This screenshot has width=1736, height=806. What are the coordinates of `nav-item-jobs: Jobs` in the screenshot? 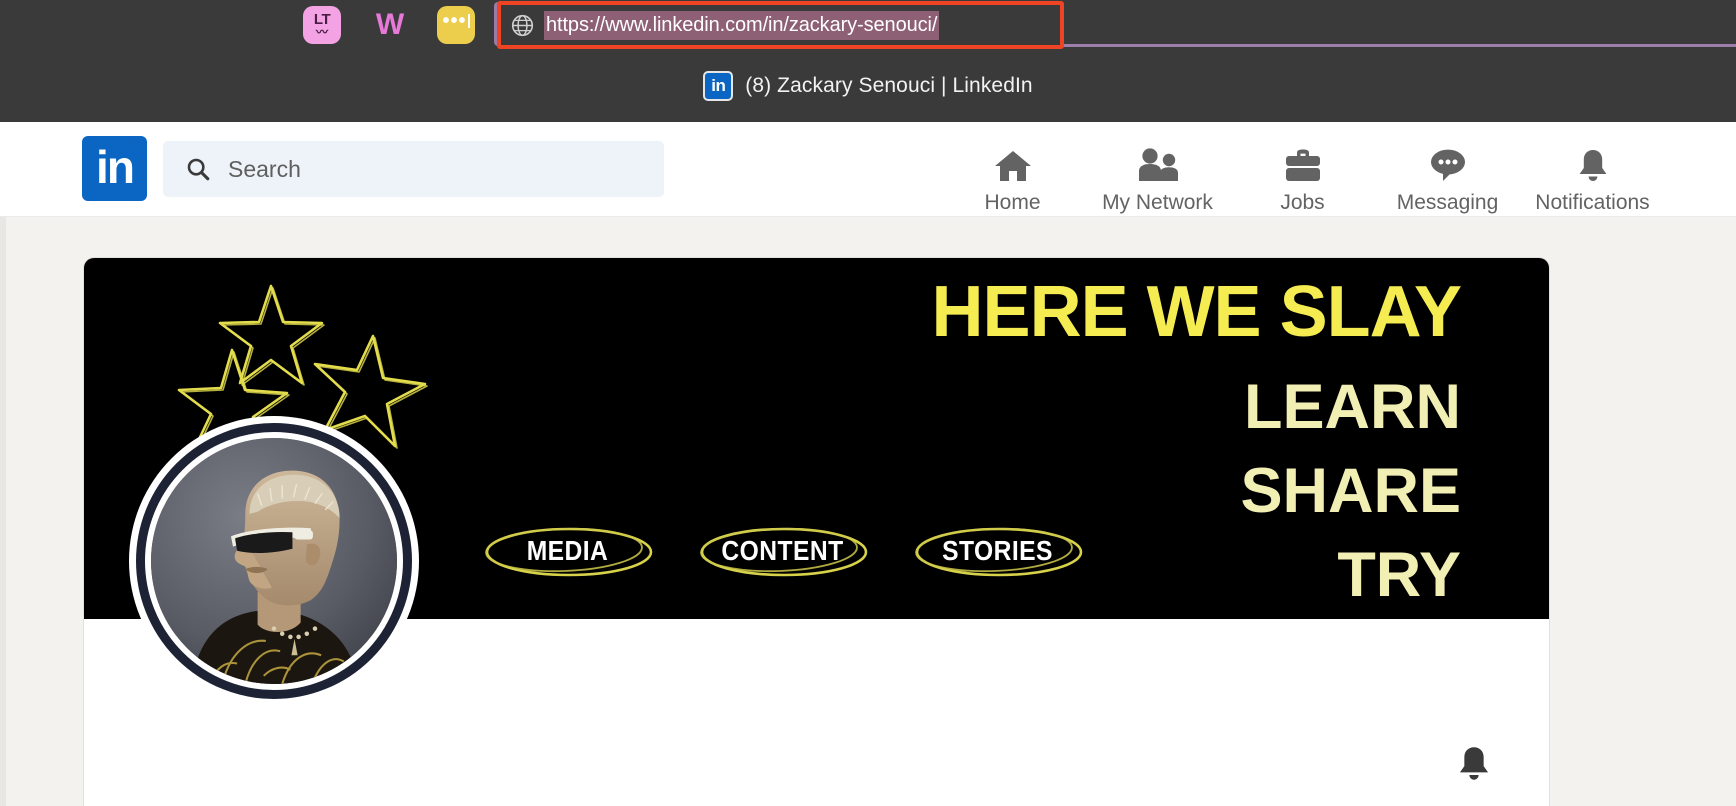 It's located at (1302, 173).